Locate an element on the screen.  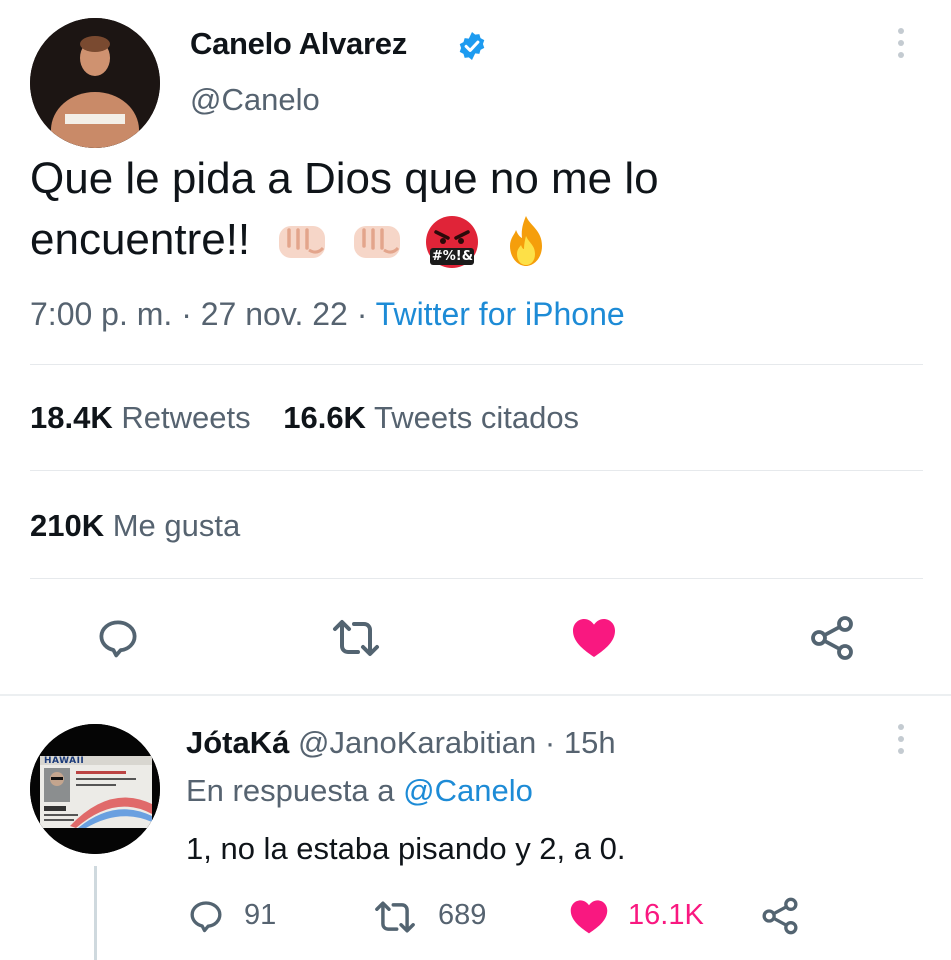
reply-context-prefix: En respuesta a is located at coordinates (290, 790).